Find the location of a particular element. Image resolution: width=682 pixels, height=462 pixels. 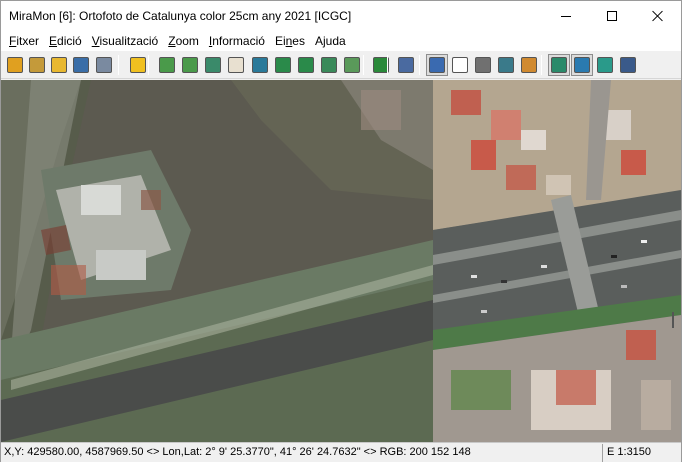

vertical-resize-grip is located at coordinates (673, 320).